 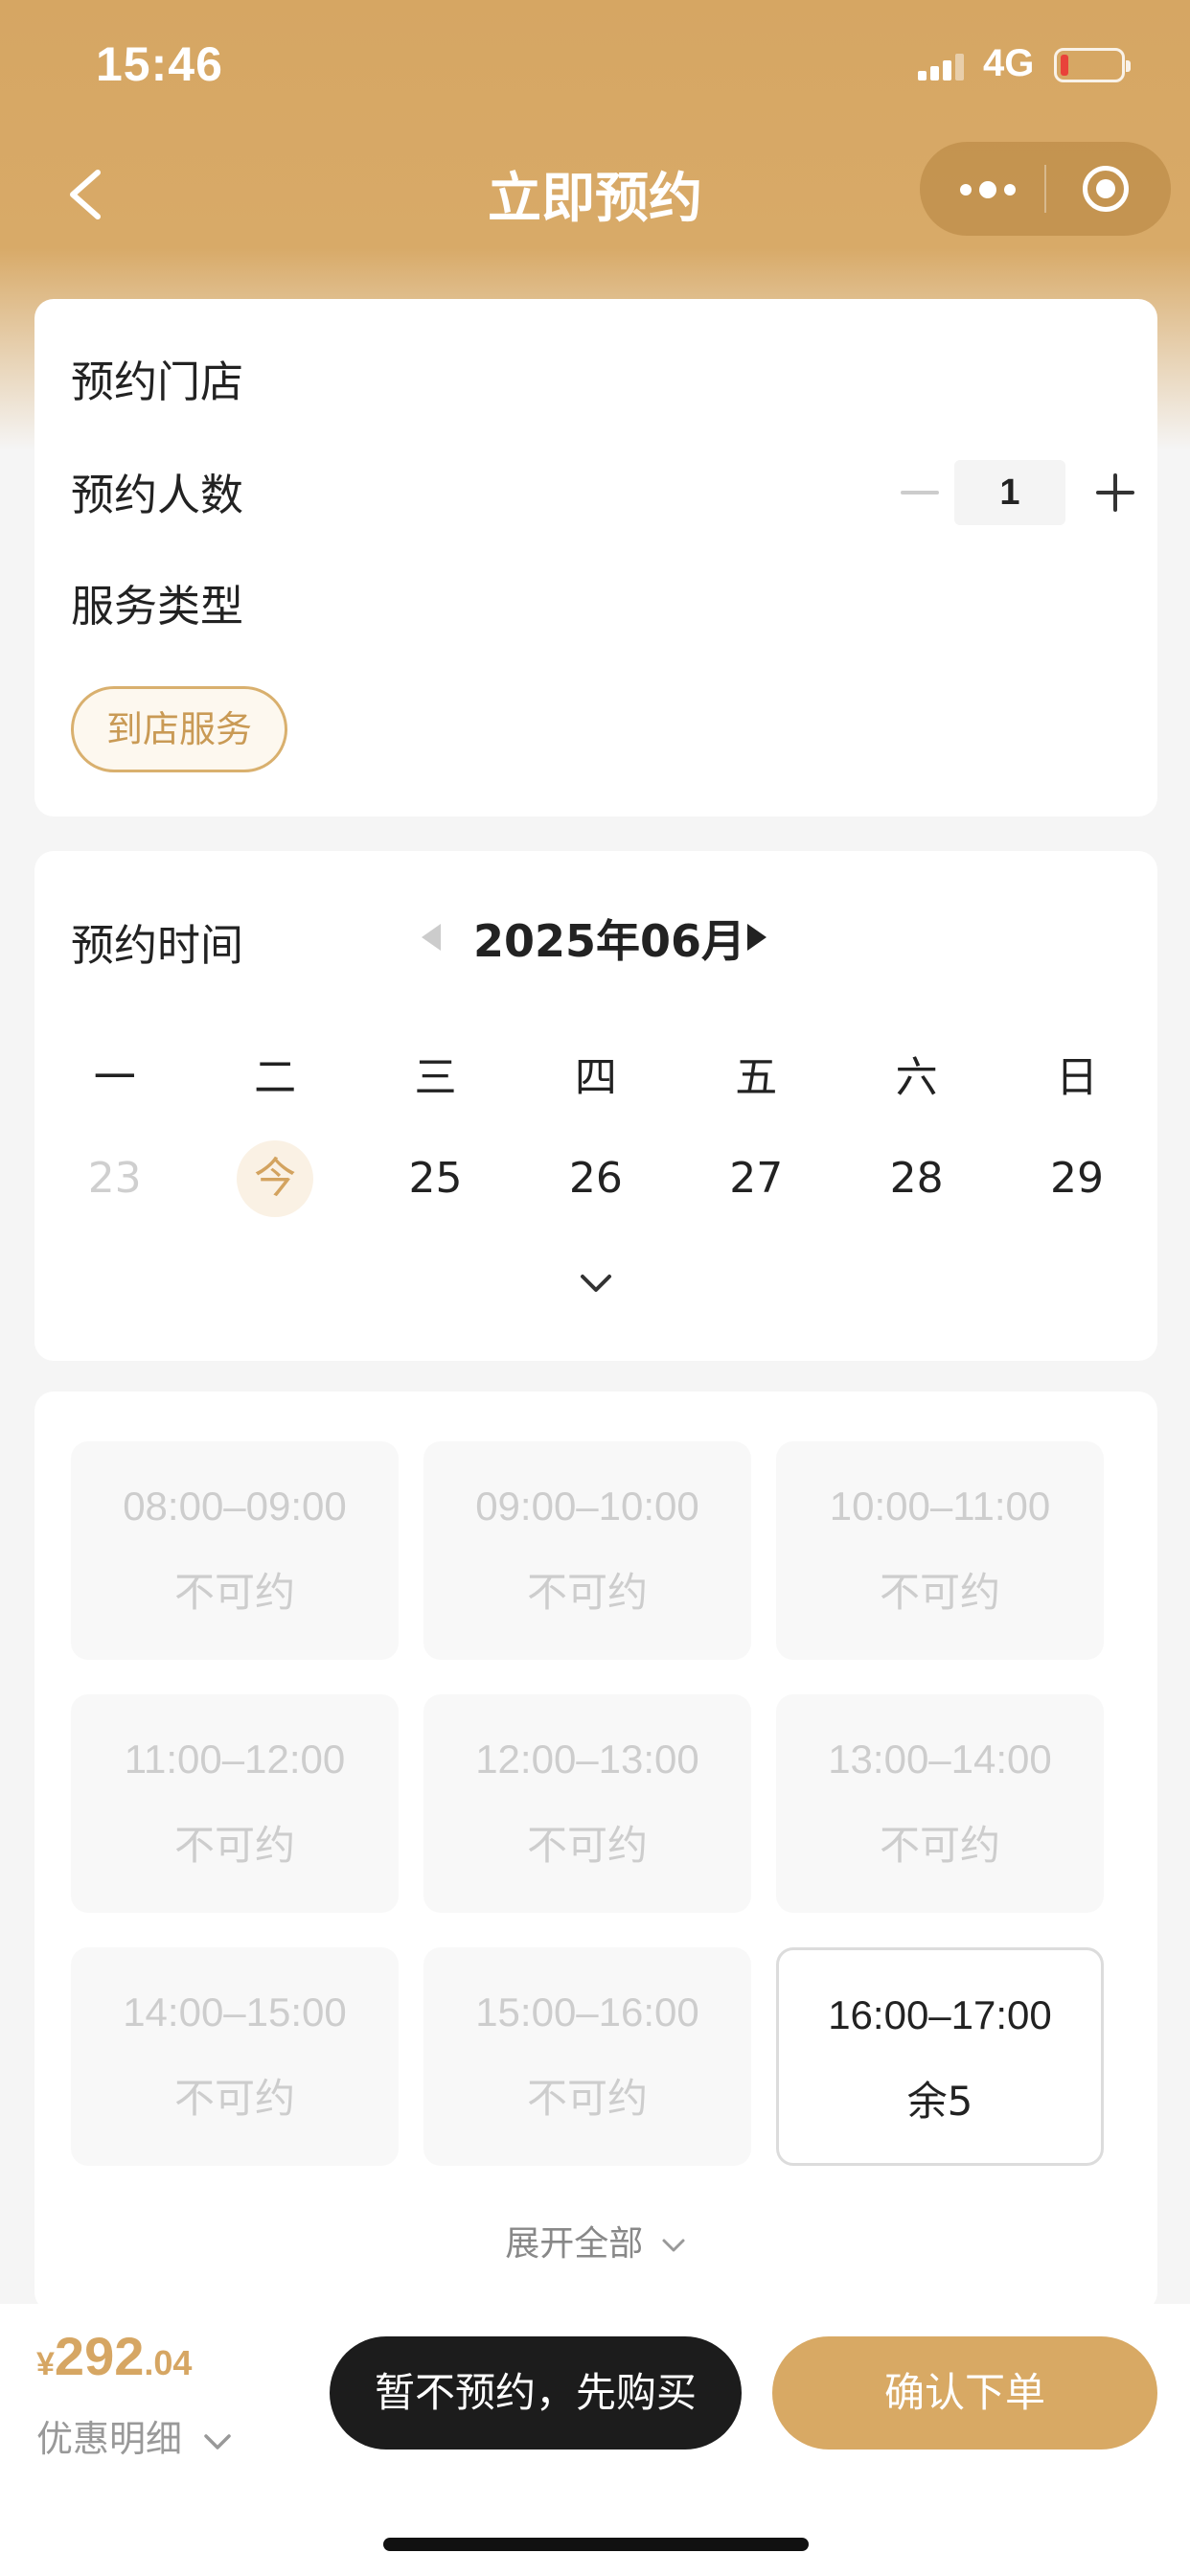 I want to click on time-slot-unavailable: 14:00–15:00 不可约, so click(x=235, y=2056).